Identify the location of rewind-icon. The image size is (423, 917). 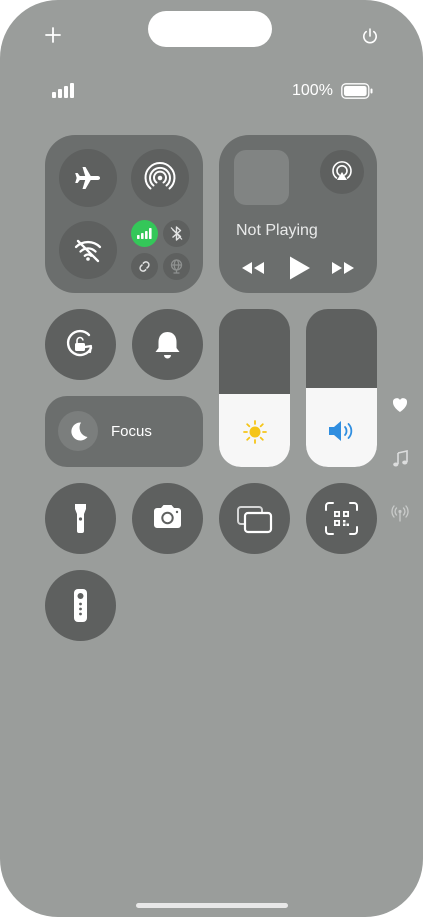
(253, 268).